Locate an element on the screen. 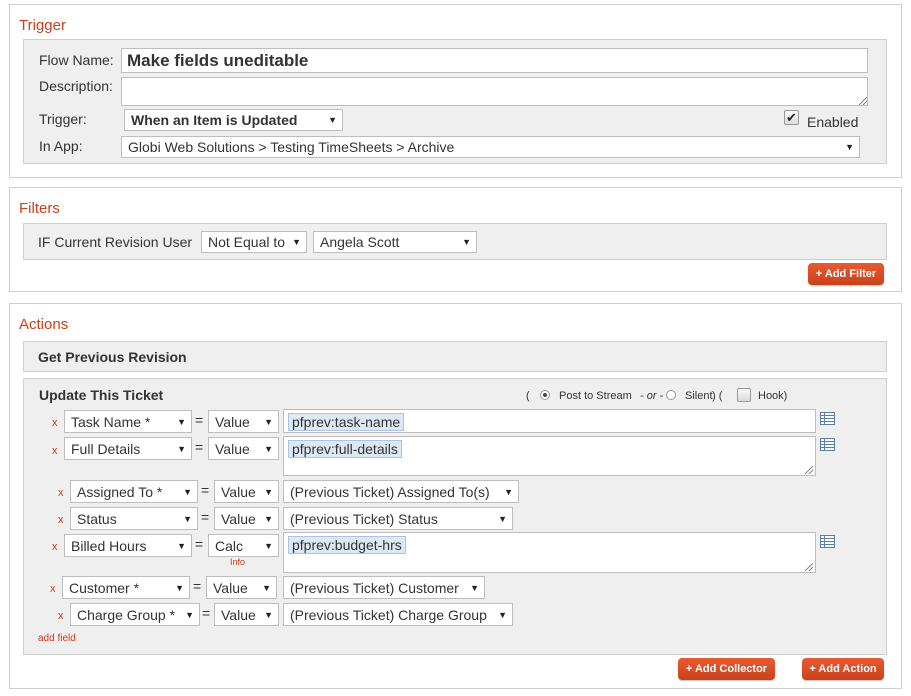  field-select-assigned-to: Assigned To * ▼ is located at coordinates (134, 491).